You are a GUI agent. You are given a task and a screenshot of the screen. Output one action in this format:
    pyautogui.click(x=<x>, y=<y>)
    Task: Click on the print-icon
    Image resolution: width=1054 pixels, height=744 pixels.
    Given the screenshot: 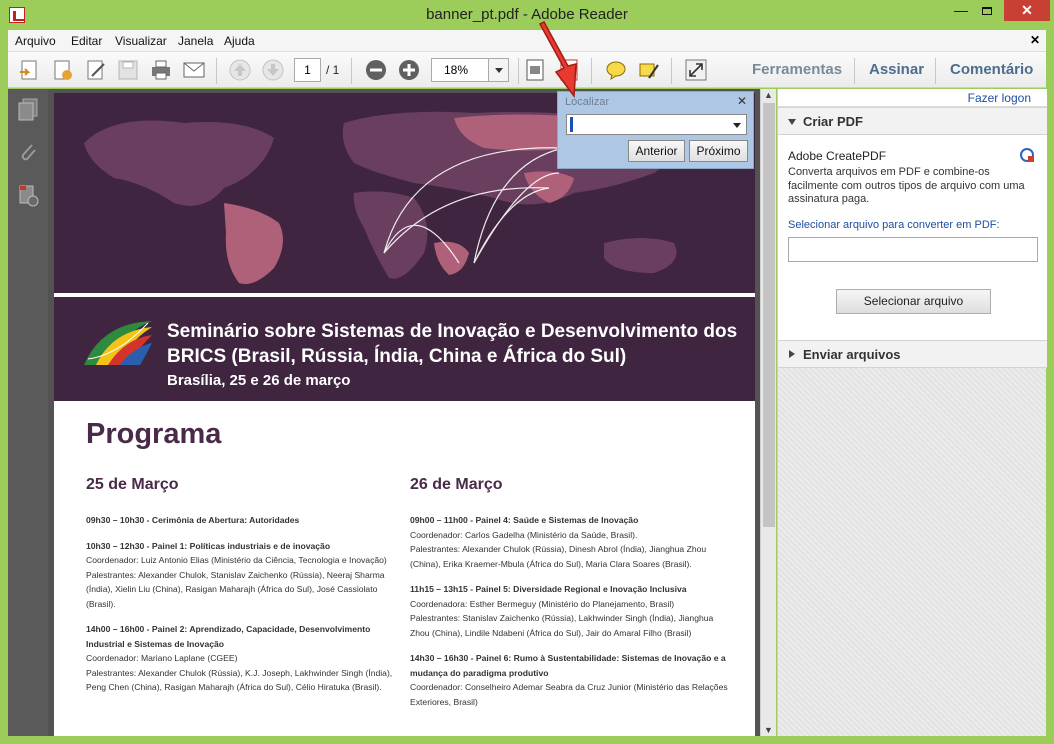 What is the action you would take?
    pyautogui.click(x=161, y=70)
    